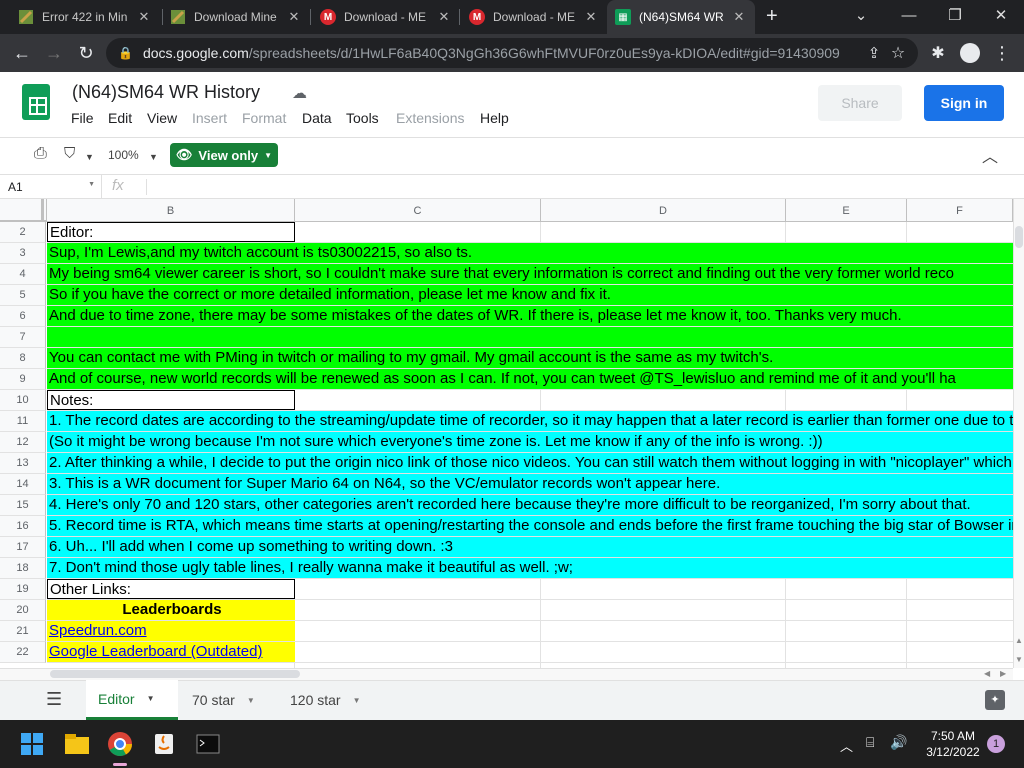  I want to click on profile-icon, so click(970, 53).